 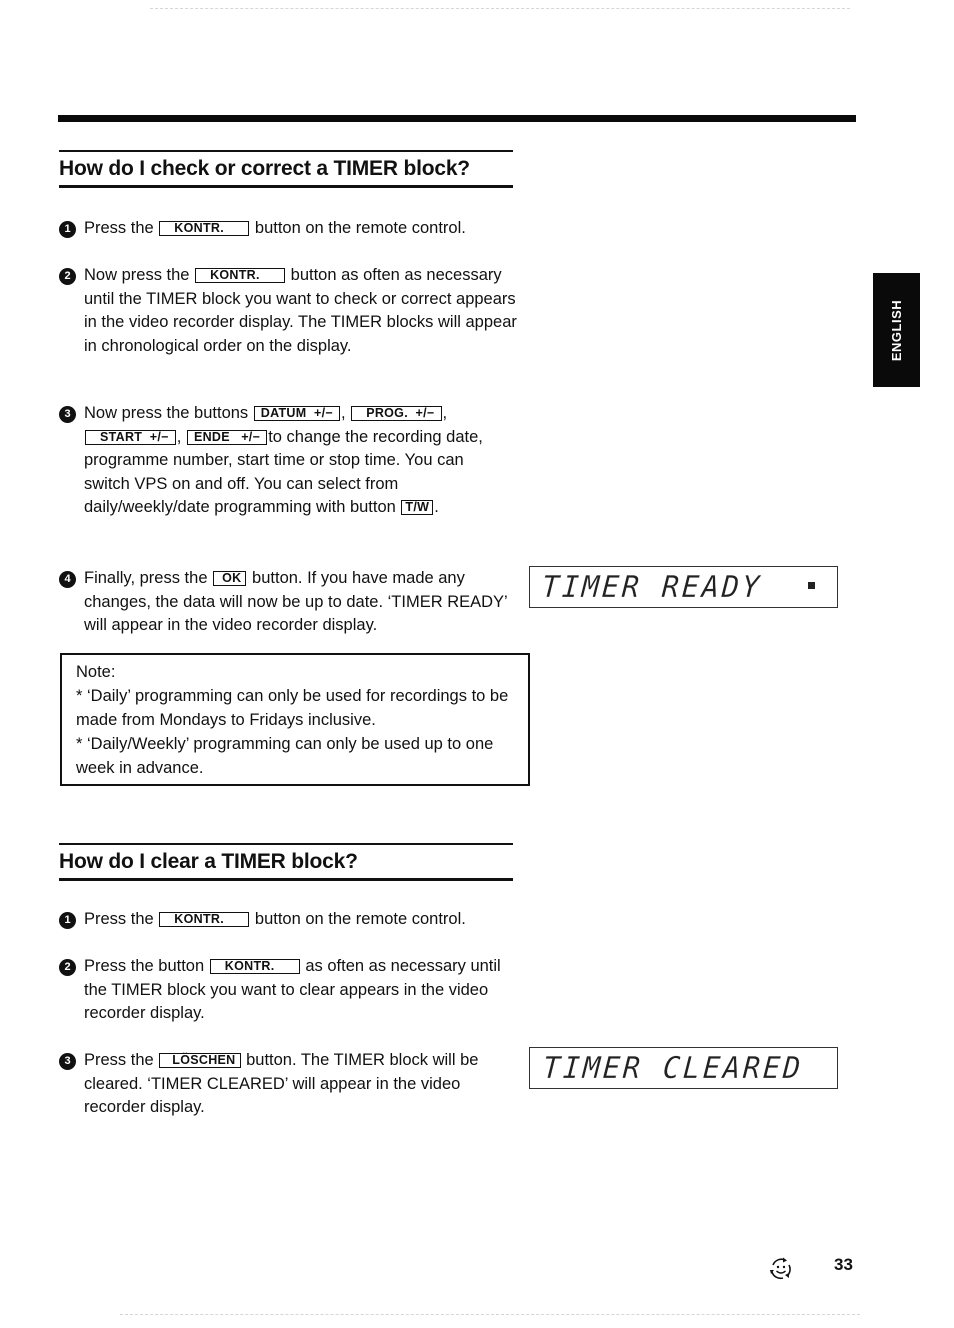 I want to click on datum-key: DATUM +/−, so click(x=296, y=413).